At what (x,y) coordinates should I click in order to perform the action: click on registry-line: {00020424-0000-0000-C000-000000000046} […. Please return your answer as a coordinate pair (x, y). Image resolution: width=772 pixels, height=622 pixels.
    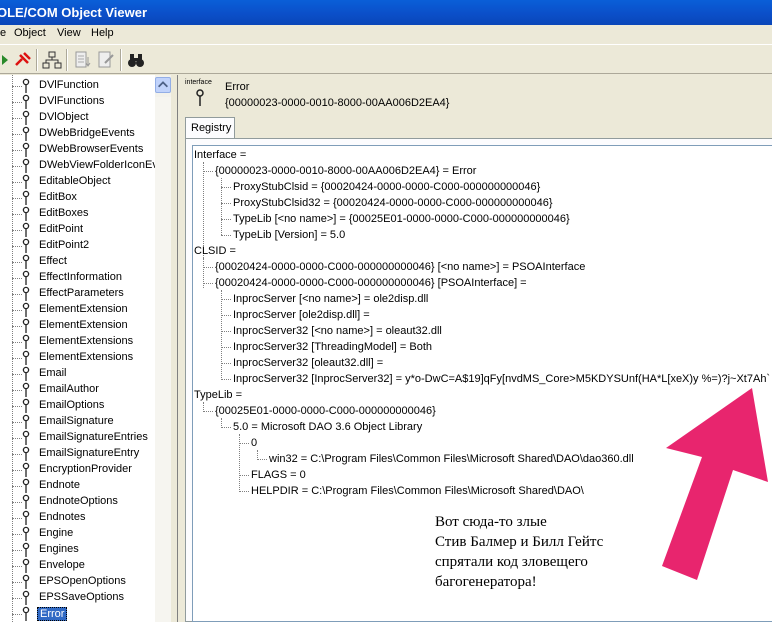
    Looking at the image, I should click on (371, 283).